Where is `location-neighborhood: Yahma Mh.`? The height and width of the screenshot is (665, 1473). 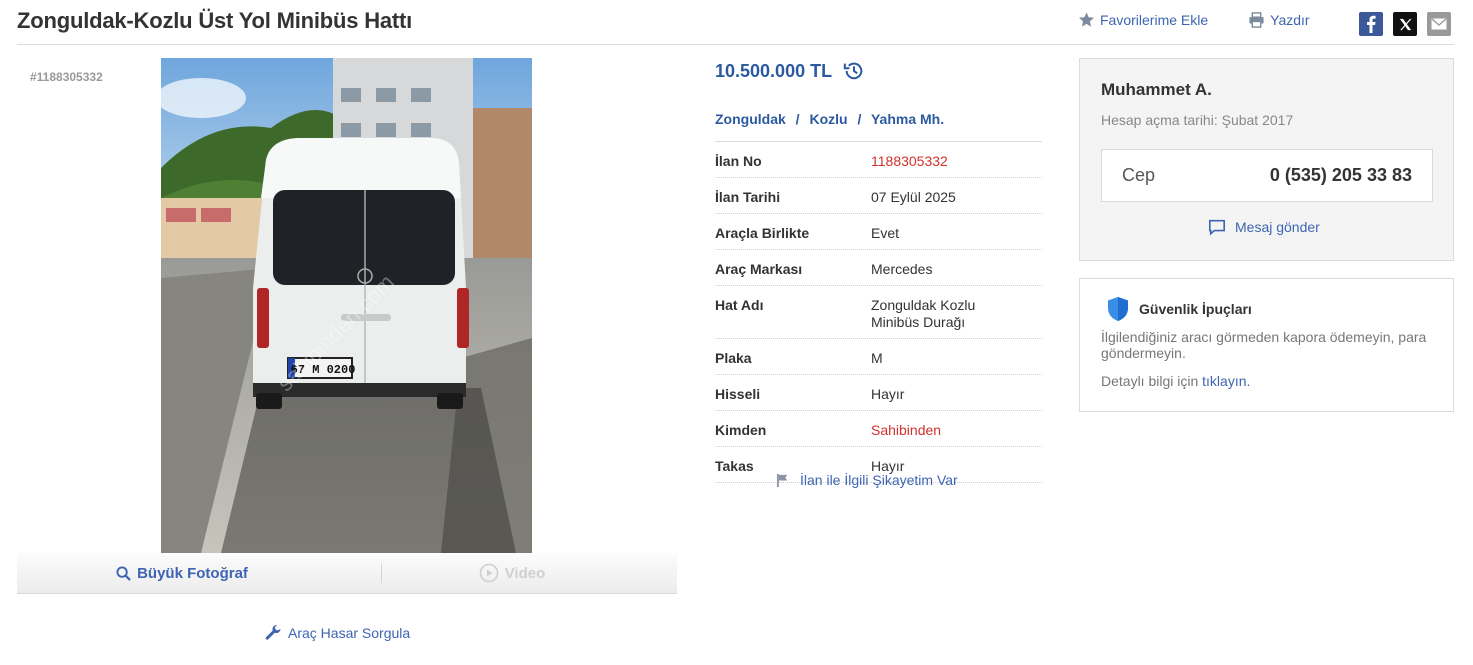
location-neighborhood: Yahma Mh. is located at coordinates (907, 119).